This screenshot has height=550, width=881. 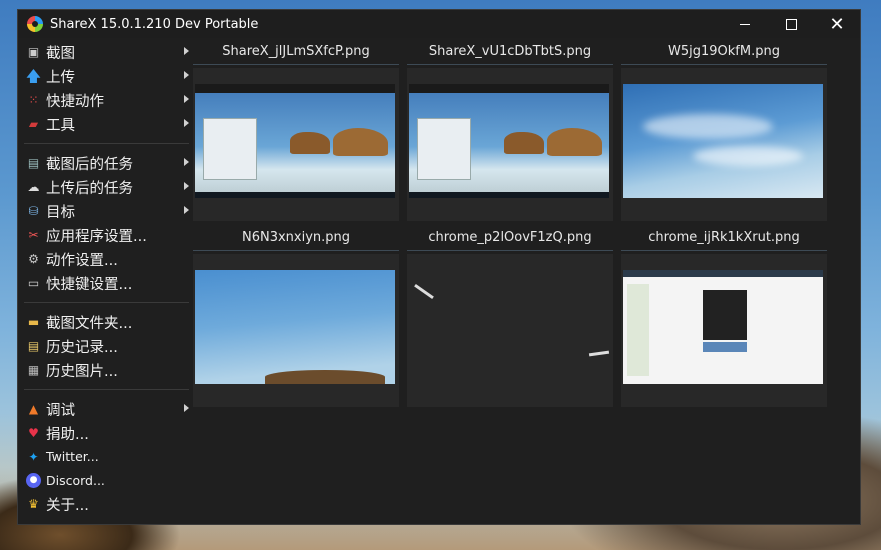 What do you see at coordinates (791, 24) in the screenshot?
I see `maximize-button` at bounding box center [791, 24].